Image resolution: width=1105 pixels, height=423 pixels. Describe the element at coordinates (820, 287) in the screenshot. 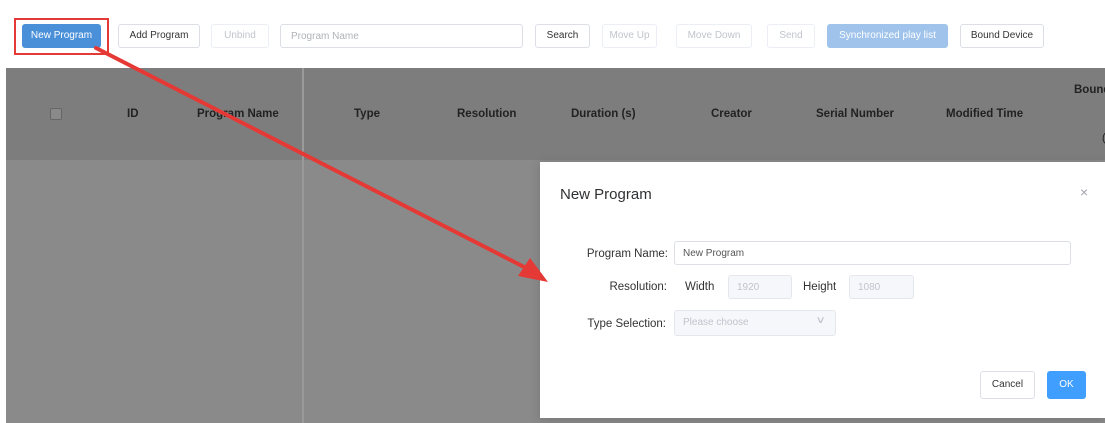

I see `height-label: Height` at that location.